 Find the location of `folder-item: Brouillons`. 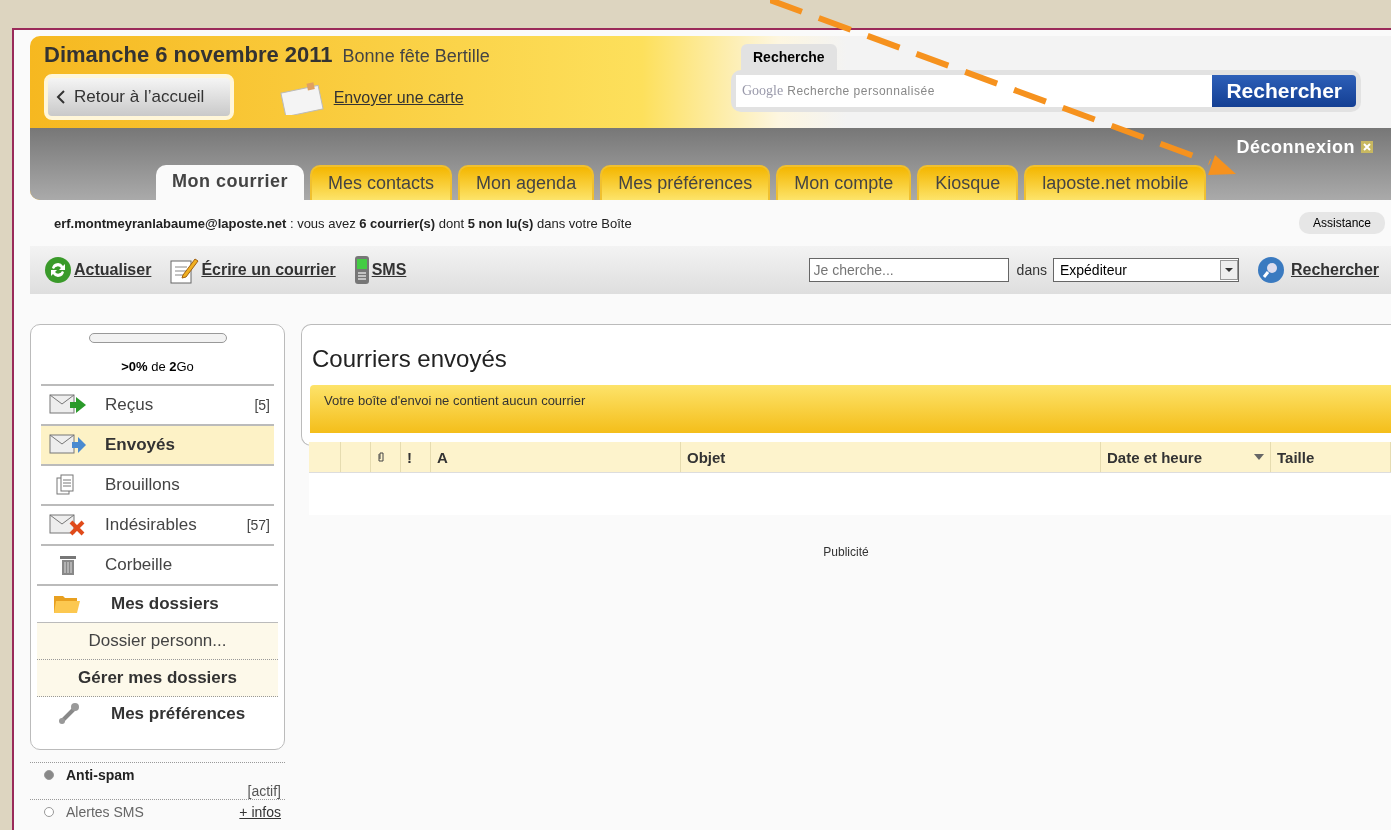

folder-item: Brouillons is located at coordinates (157, 484).